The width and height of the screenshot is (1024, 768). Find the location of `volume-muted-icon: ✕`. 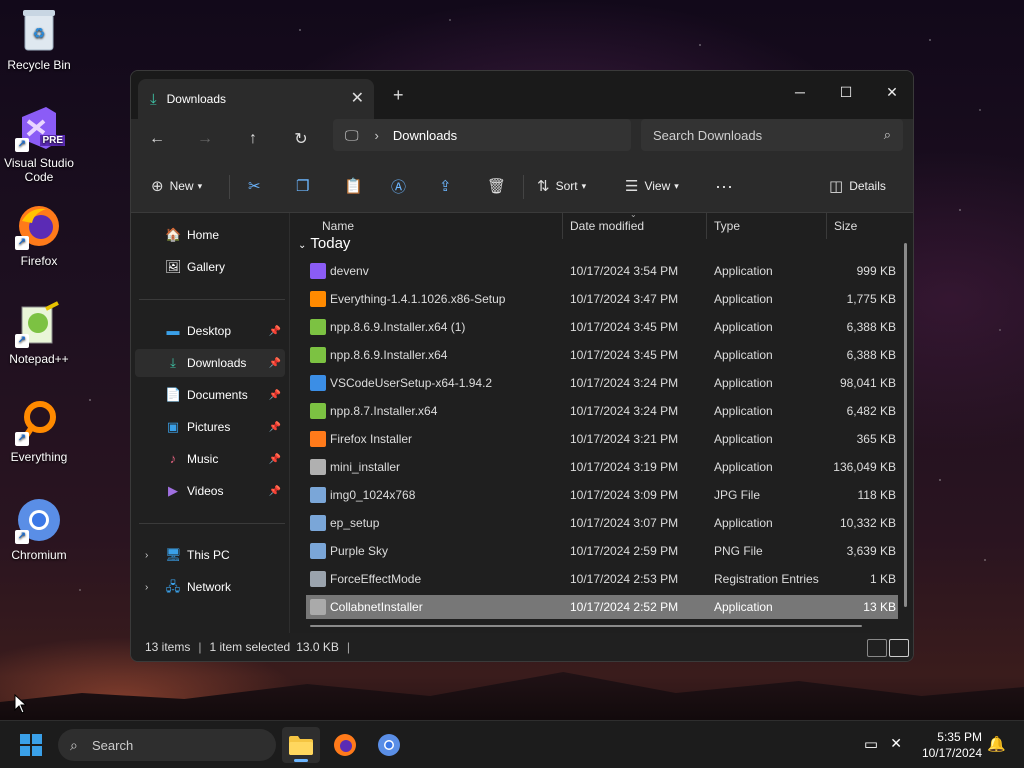

volume-muted-icon: ✕ is located at coordinates (896, 743).